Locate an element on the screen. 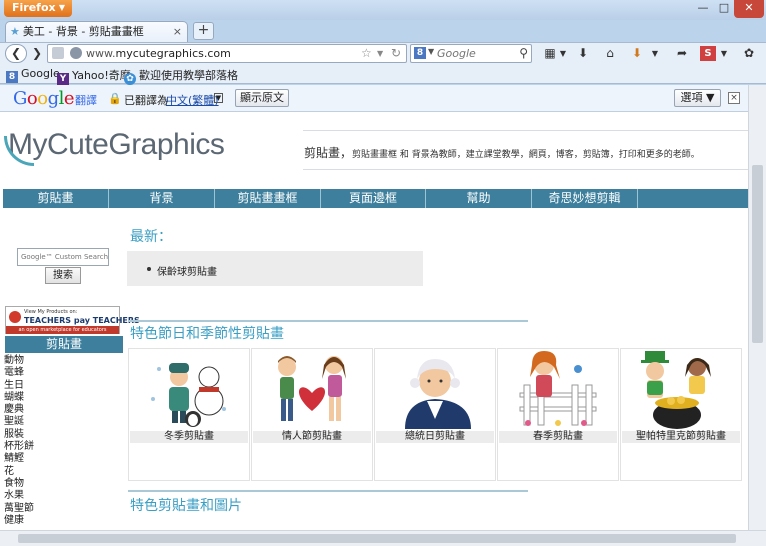 The width and height of the screenshot is (766, 546). site-search-input is located at coordinates (63, 257).